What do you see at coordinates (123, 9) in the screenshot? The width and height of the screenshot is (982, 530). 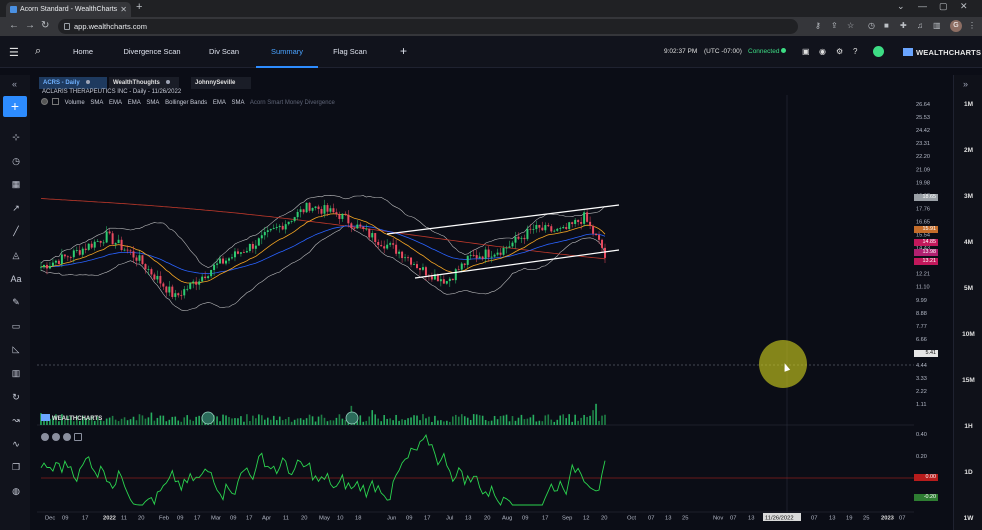 I see `close-tab-icon: ✕` at bounding box center [123, 9].